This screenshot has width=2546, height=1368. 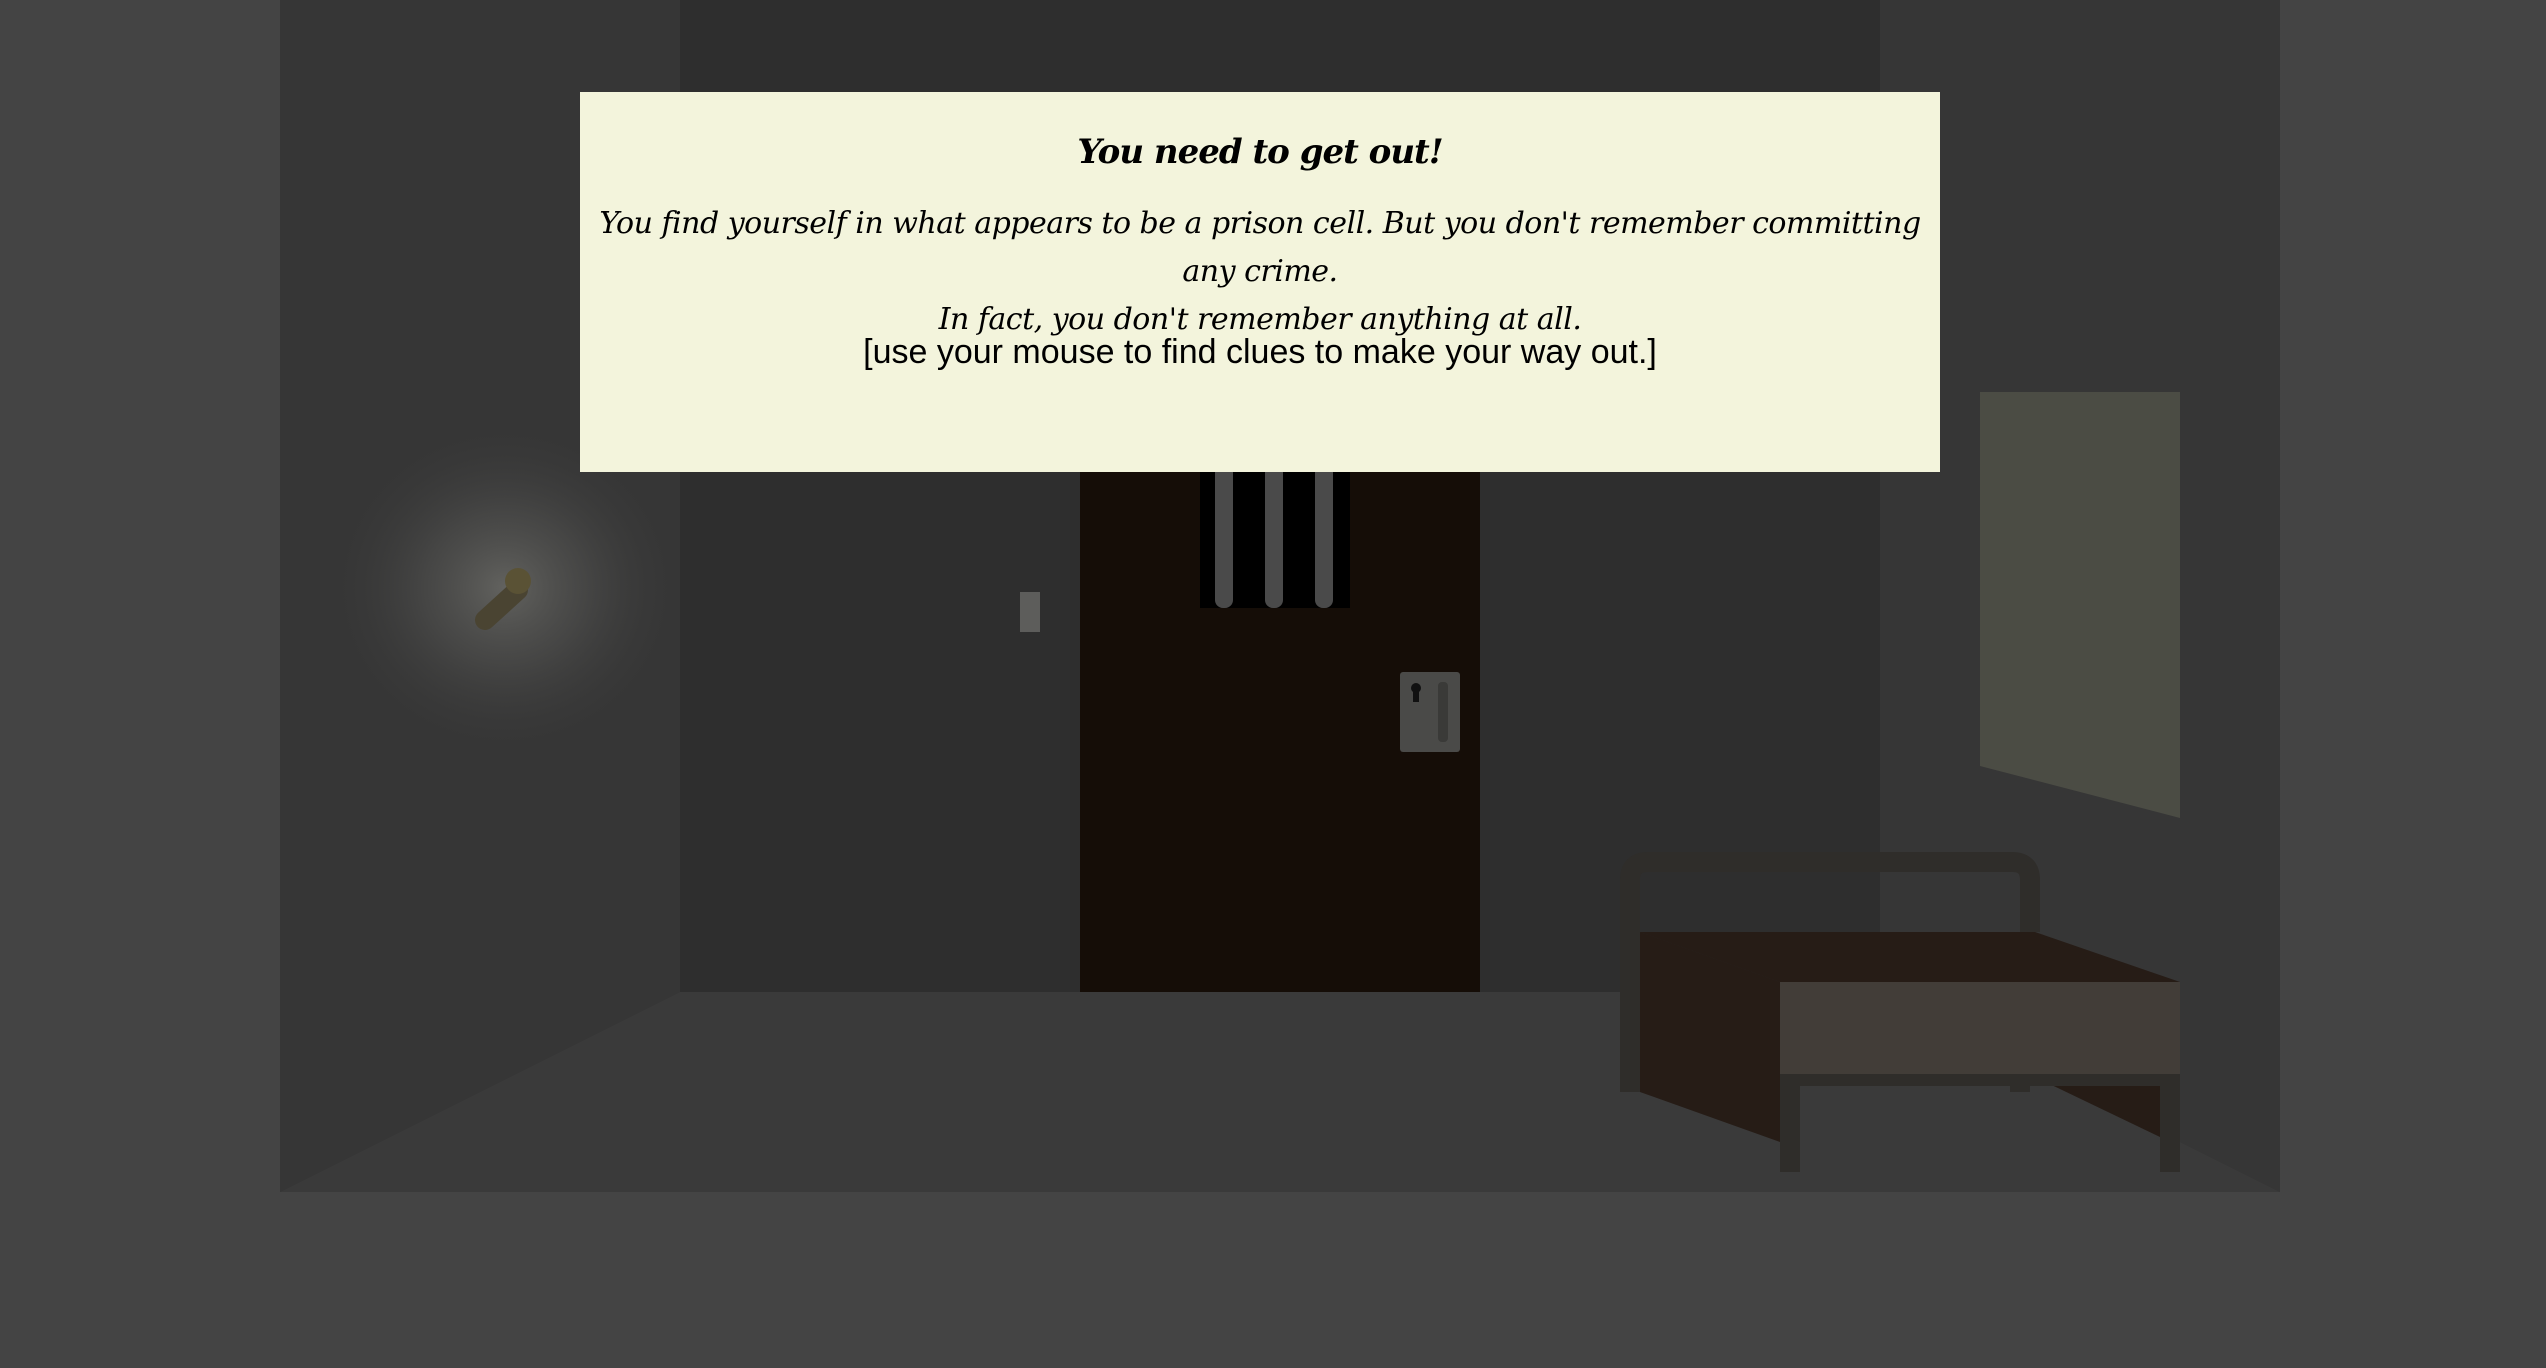 I want to click on intro-title: You need to get out!, so click(x=1260, y=152).